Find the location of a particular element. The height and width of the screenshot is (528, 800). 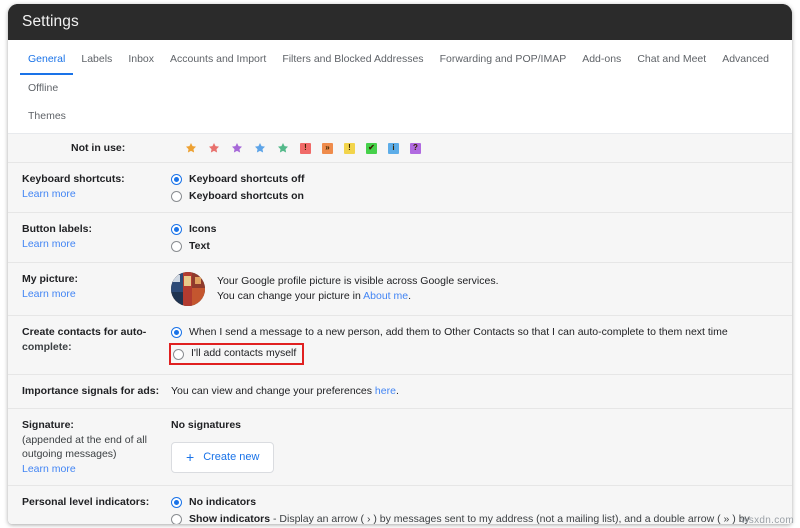

importance-signals-label: Importance signals for ads: is located at coordinates (91, 391).